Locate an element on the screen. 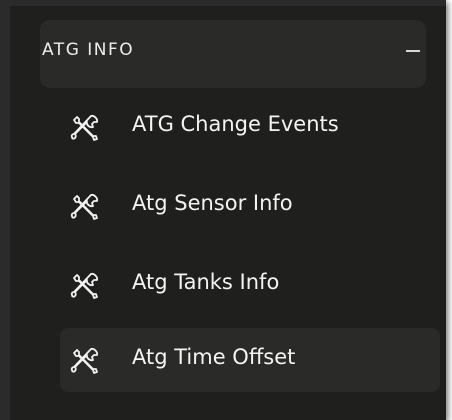  menu-item-atg-sensor-info: Atg Sensor Info is located at coordinates (250, 206).